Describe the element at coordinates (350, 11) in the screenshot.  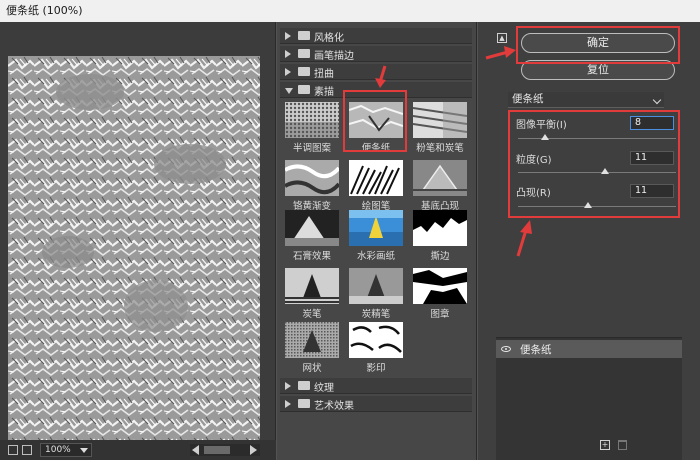
I see `window-title: 便条纸 (100%)` at that location.